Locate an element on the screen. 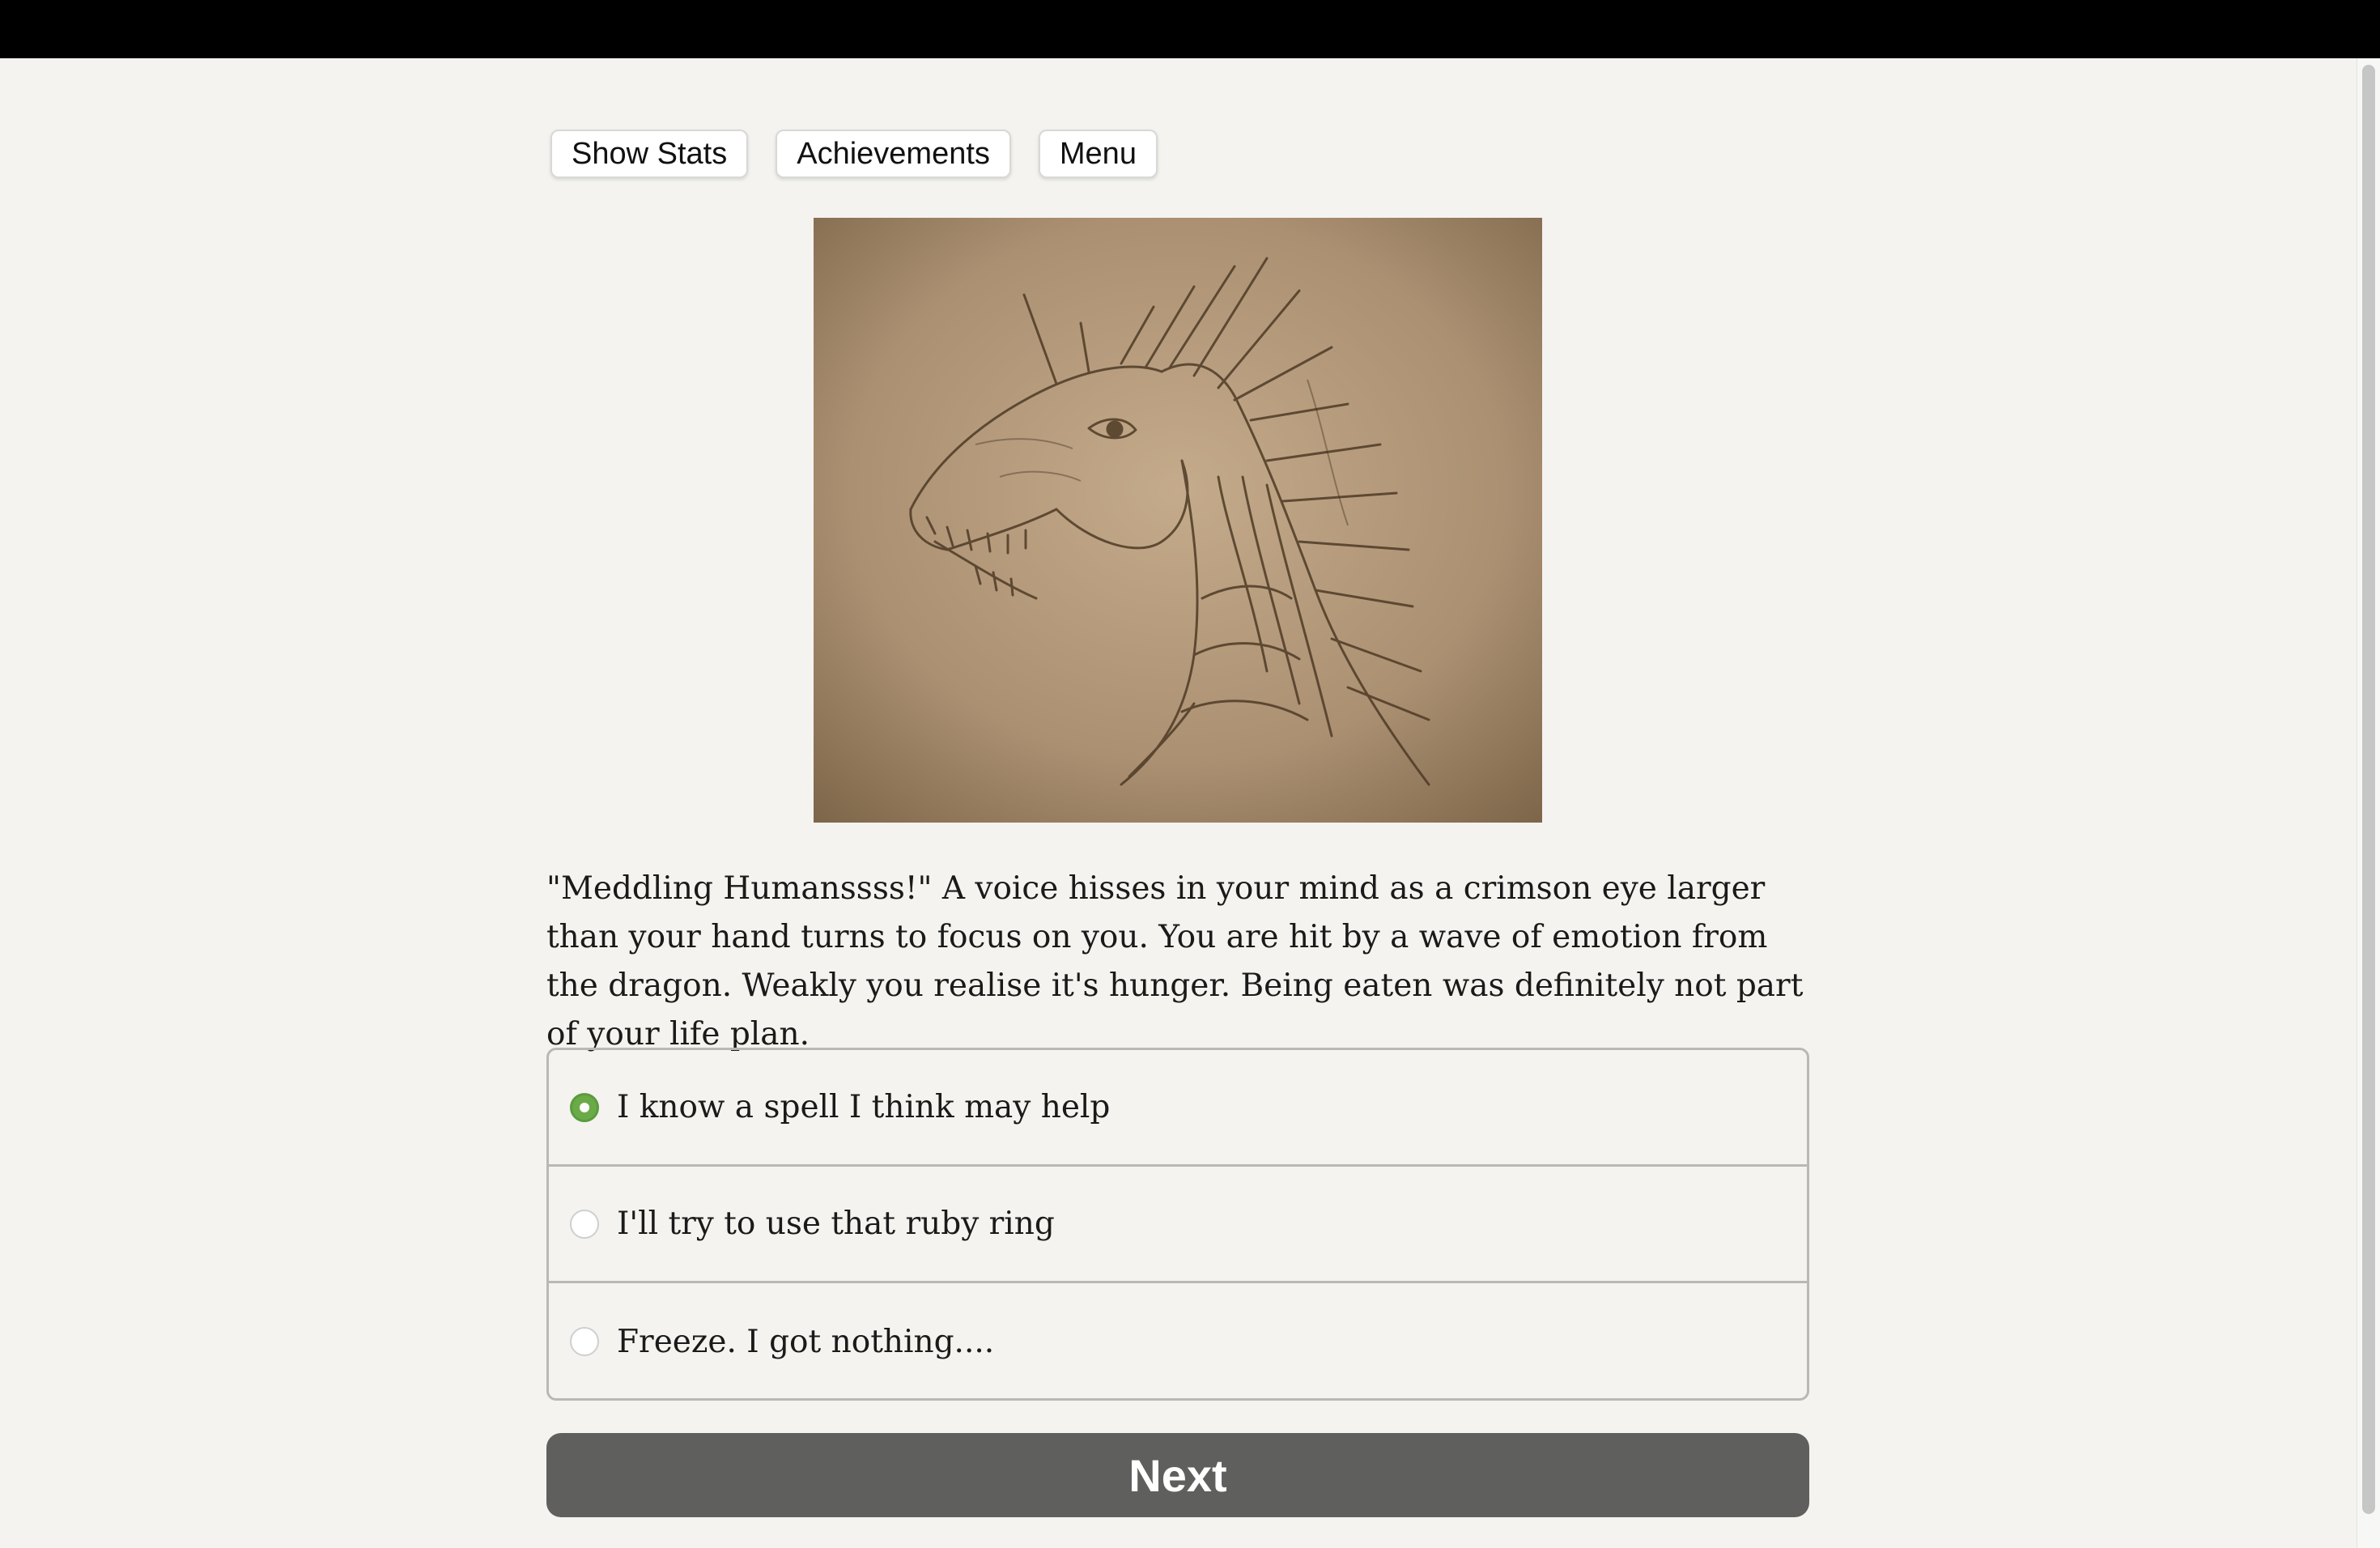 Image resolution: width=2380 pixels, height=1548 pixels. radio-selected-icon is located at coordinates (585, 1107).